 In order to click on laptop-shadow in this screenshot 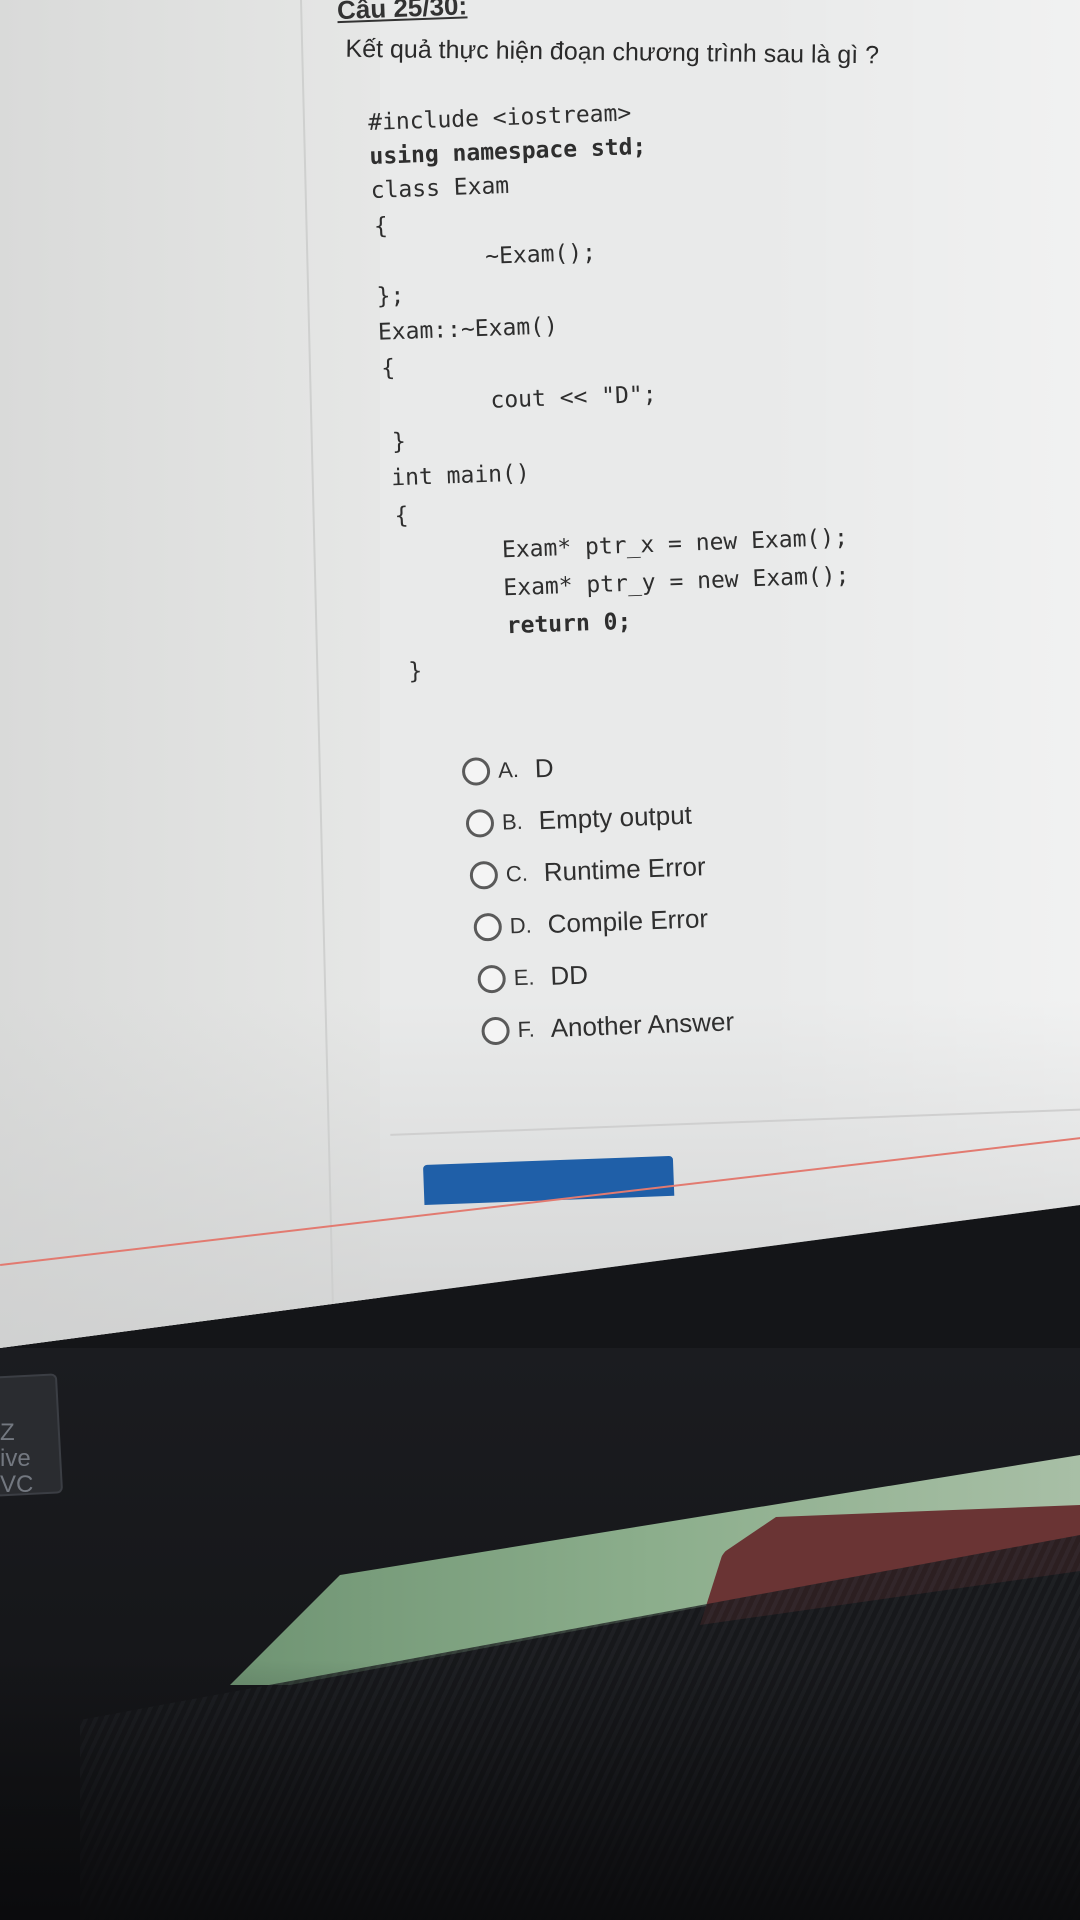, I will do `click(540, 1790)`.